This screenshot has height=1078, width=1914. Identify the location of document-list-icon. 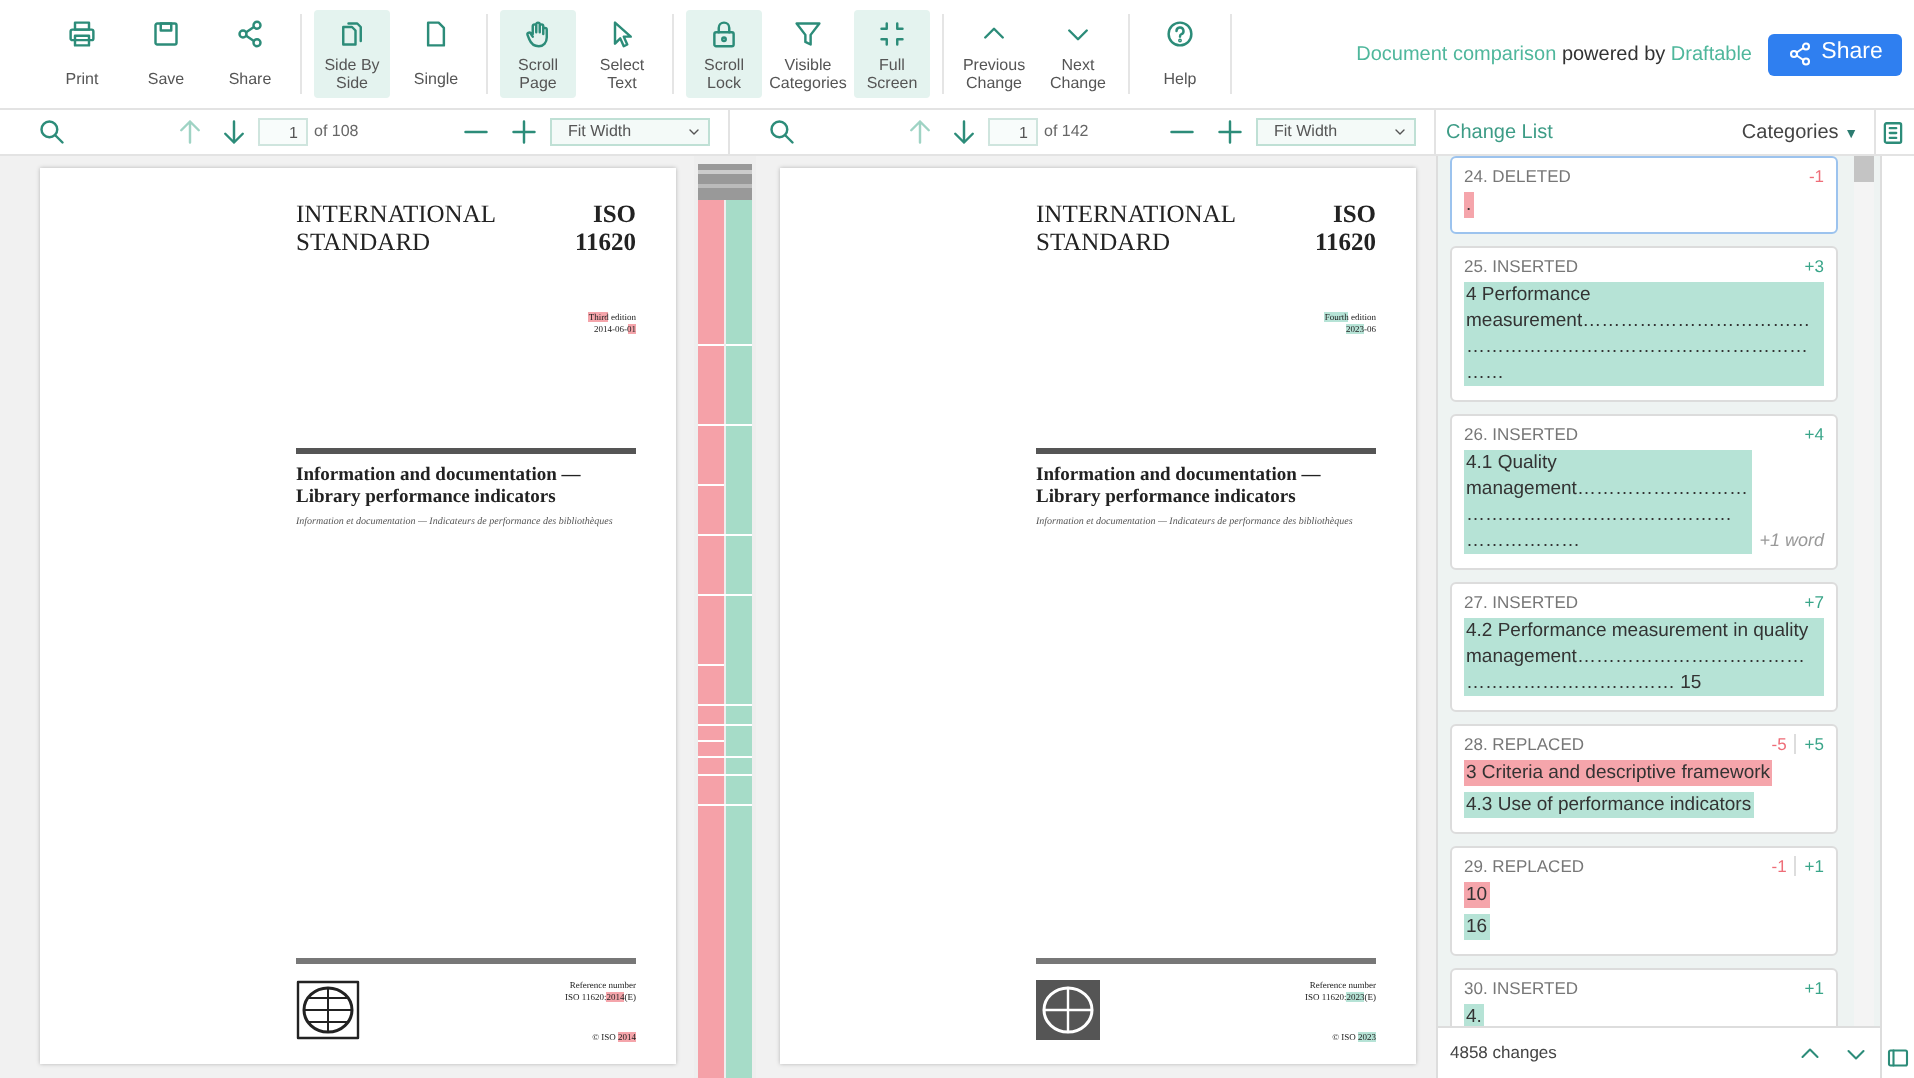
(1893, 132).